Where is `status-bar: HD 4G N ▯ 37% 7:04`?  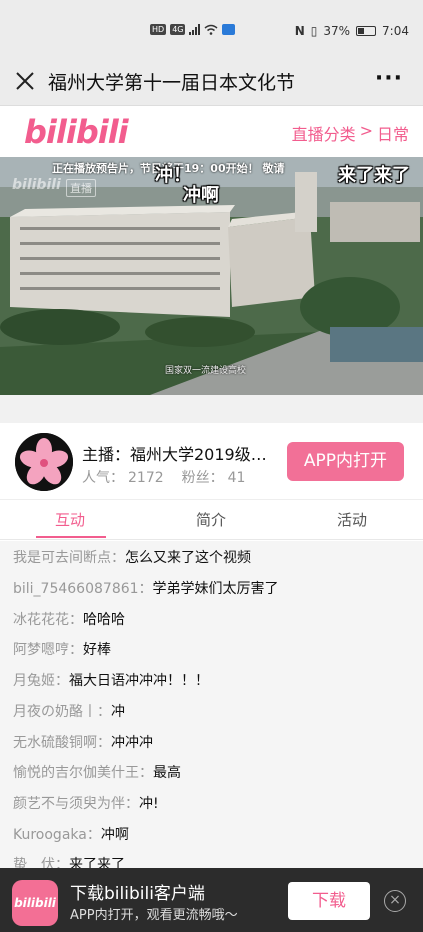 status-bar: HD 4G N ▯ 37% 7:04 is located at coordinates (211, 30).